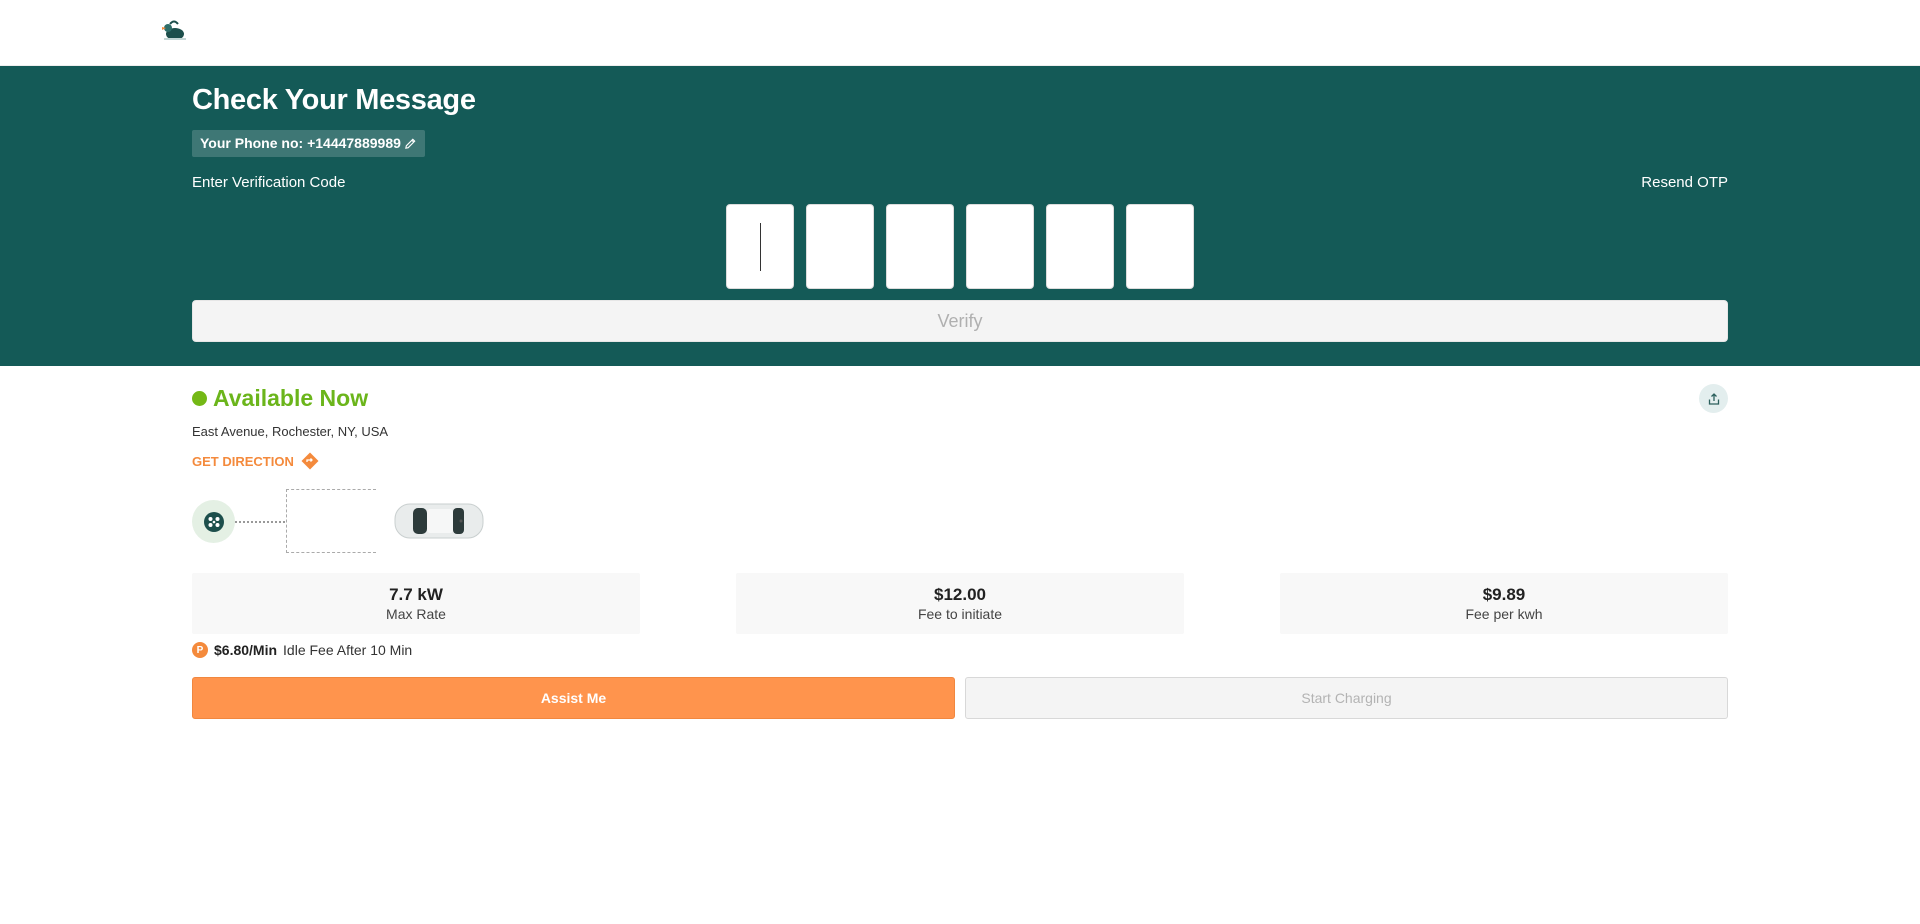  I want to click on share-icon, so click(1713, 398).